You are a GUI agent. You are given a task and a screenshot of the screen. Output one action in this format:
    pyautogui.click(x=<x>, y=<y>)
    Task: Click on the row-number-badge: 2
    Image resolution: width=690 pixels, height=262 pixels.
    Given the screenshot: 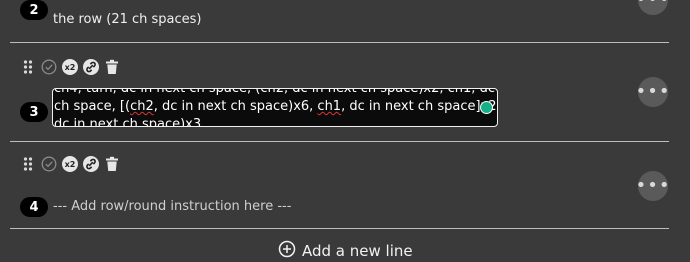 What is the action you would take?
    pyautogui.click(x=34, y=10)
    